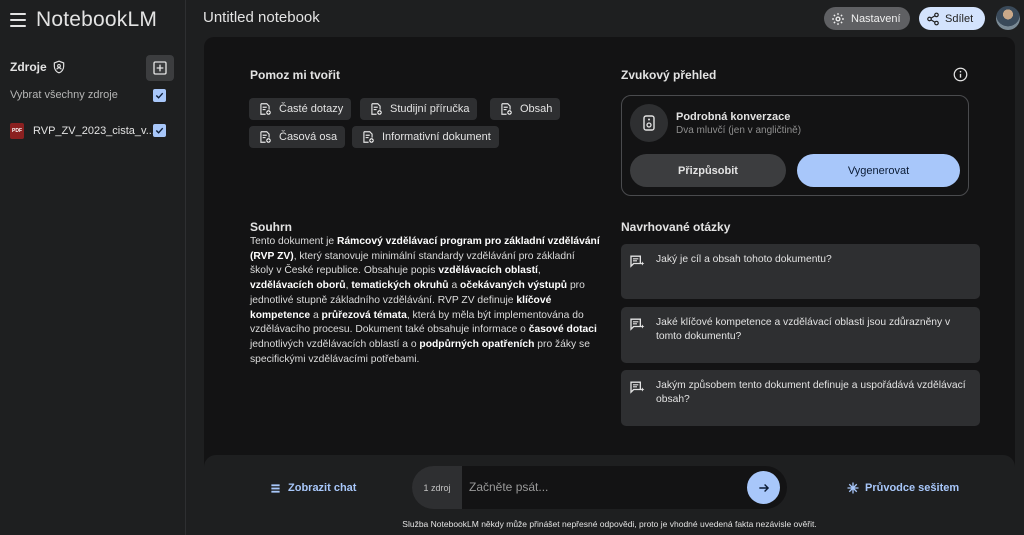 This screenshot has height=535, width=1024. What do you see at coordinates (933, 18) in the screenshot?
I see `share-icon` at bounding box center [933, 18].